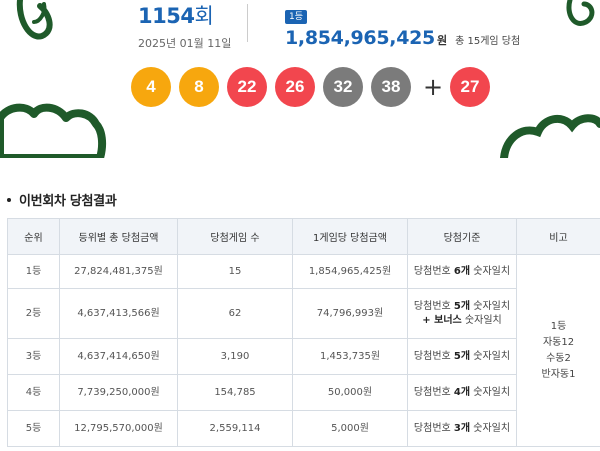 This screenshot has height=451, width=600. I want to click on remark-line: 수동2, so click(558, 358).